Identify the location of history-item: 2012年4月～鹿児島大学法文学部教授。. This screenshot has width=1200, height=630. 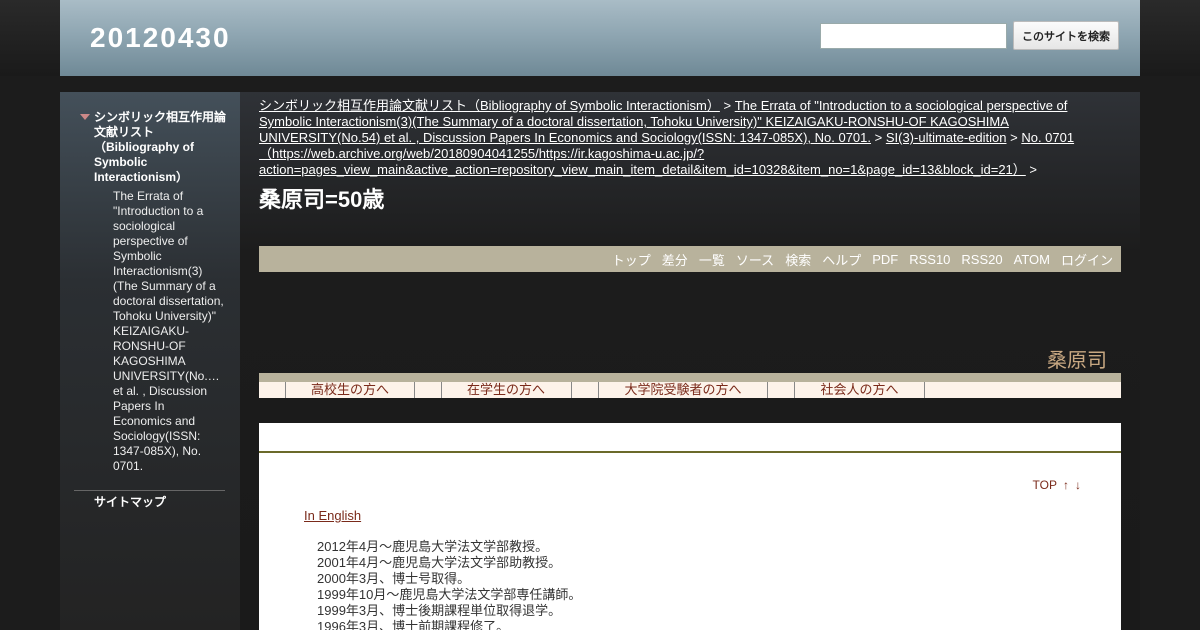
(433, 546).